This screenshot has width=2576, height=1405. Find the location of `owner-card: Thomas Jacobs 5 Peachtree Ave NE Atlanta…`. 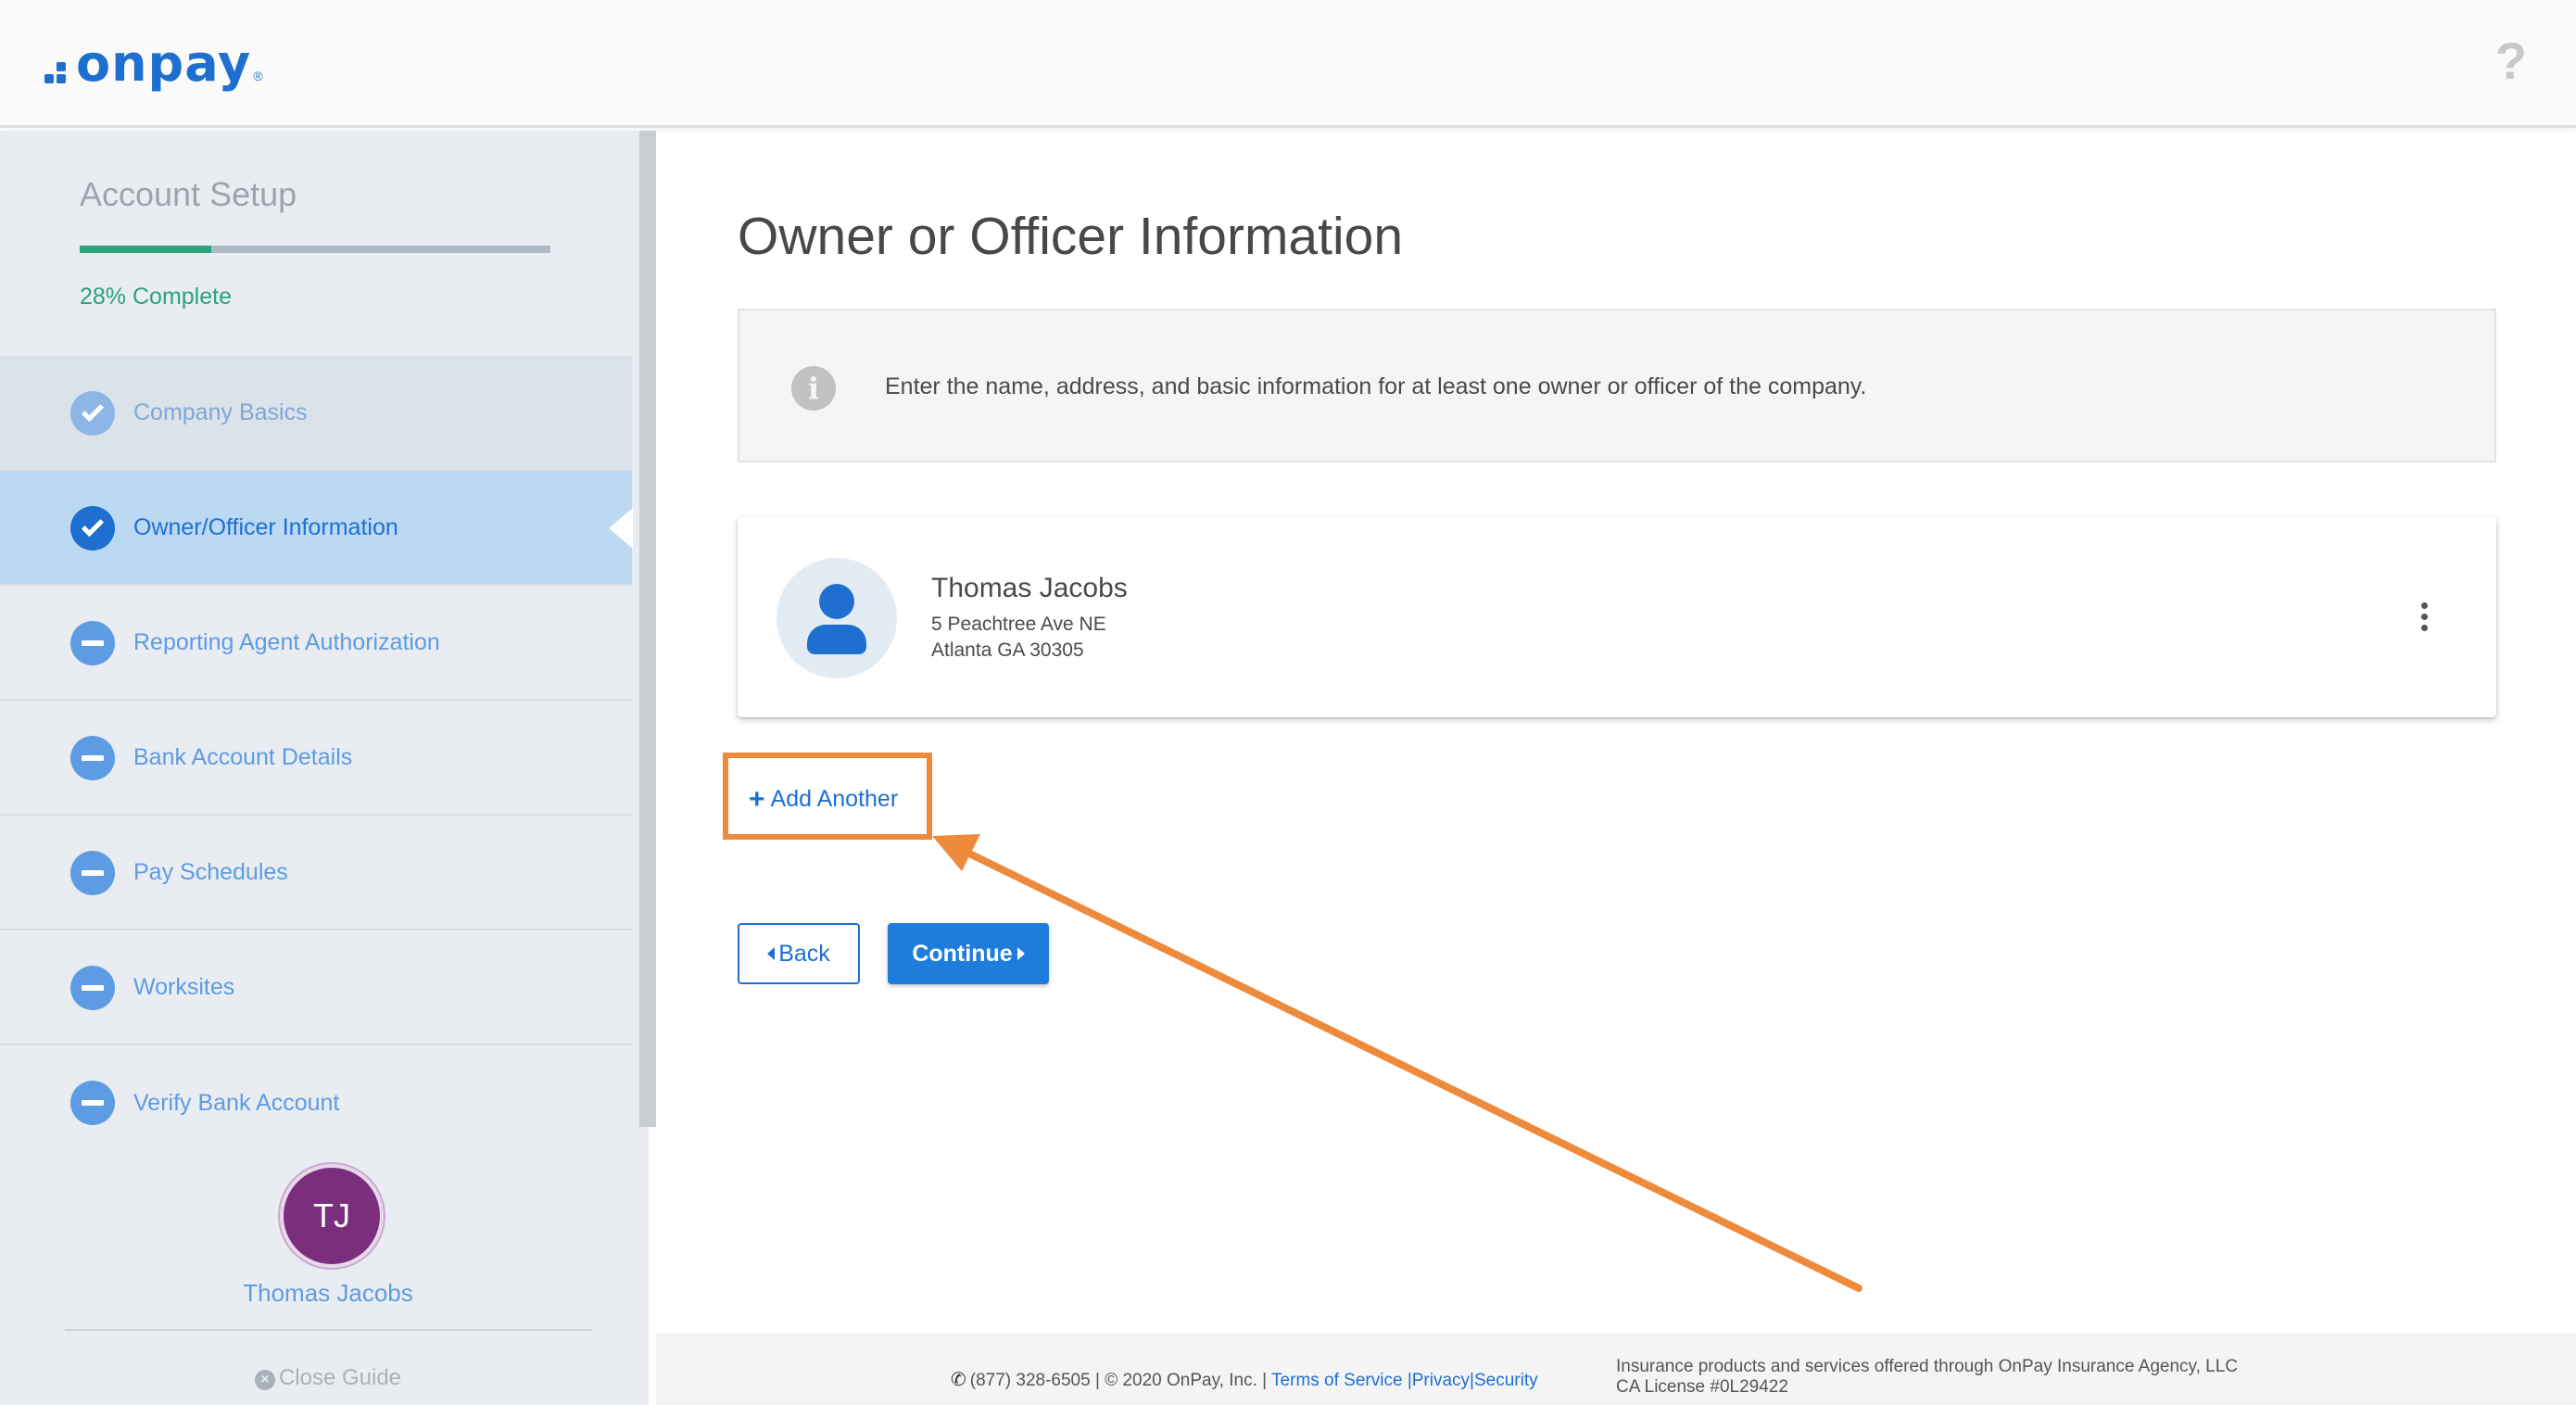

owner-card: Thomas Jacobs 5 Peachtree Ave NE Atlanta… is located at coordinates (1617, 617).